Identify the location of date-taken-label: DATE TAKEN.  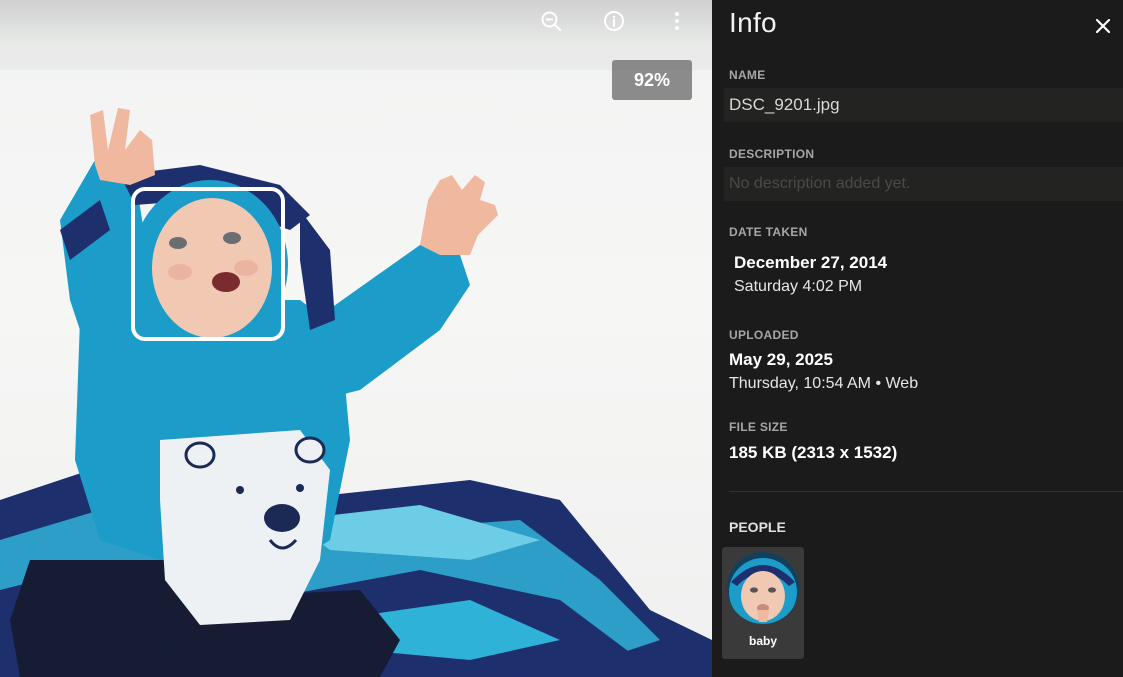
(768, 232).